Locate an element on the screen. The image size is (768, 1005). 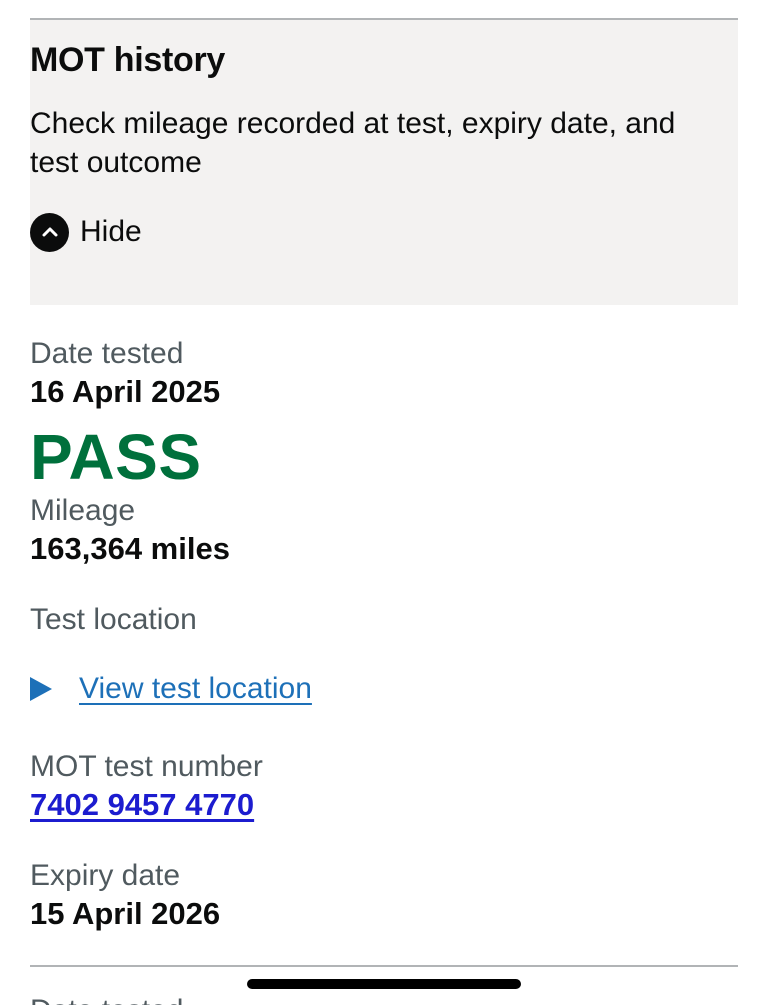
hide-toggle-button: Hide is located at coordinates (86, 232).